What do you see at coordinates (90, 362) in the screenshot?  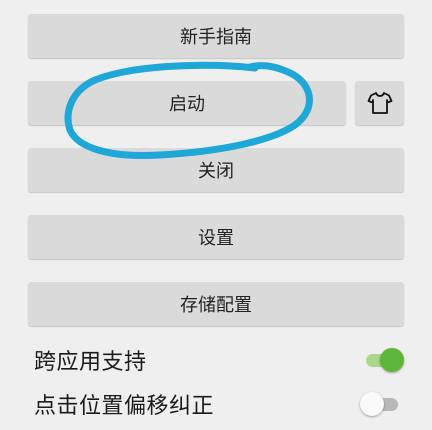 I see `cross-app-support-label: 跨应用支持` at bounding box center [90, 362].